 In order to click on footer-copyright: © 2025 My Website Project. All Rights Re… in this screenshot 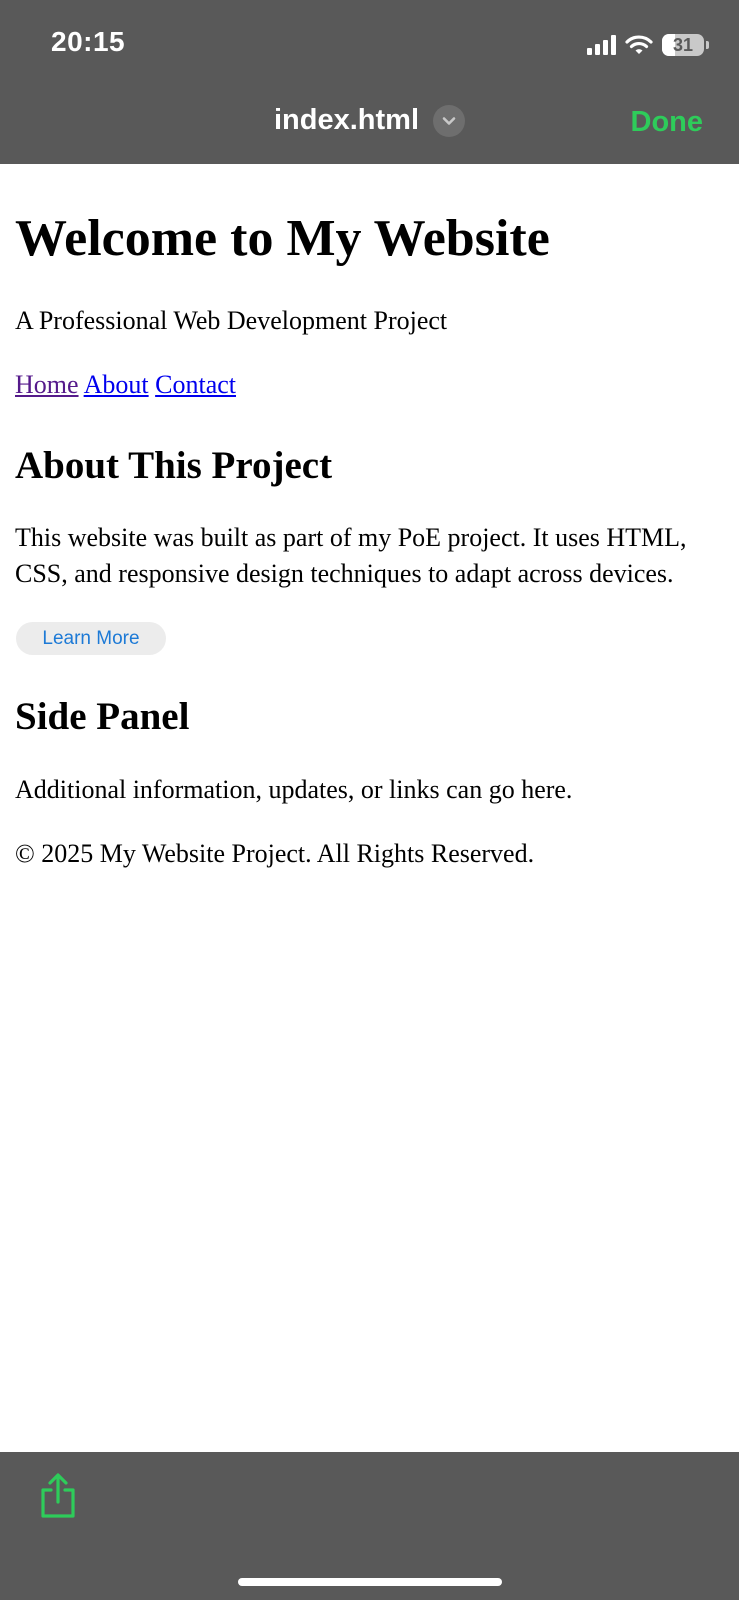, I will do `click(275, 853)`.